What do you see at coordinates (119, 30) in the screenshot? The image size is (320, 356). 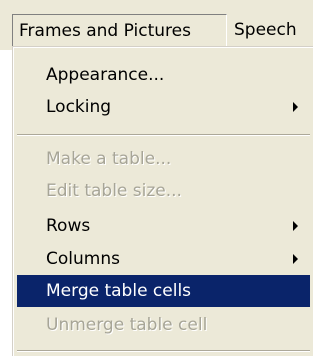 I see `menu-frames-and-pictures: Frames and Pictures` at bounding box center [119, 30].